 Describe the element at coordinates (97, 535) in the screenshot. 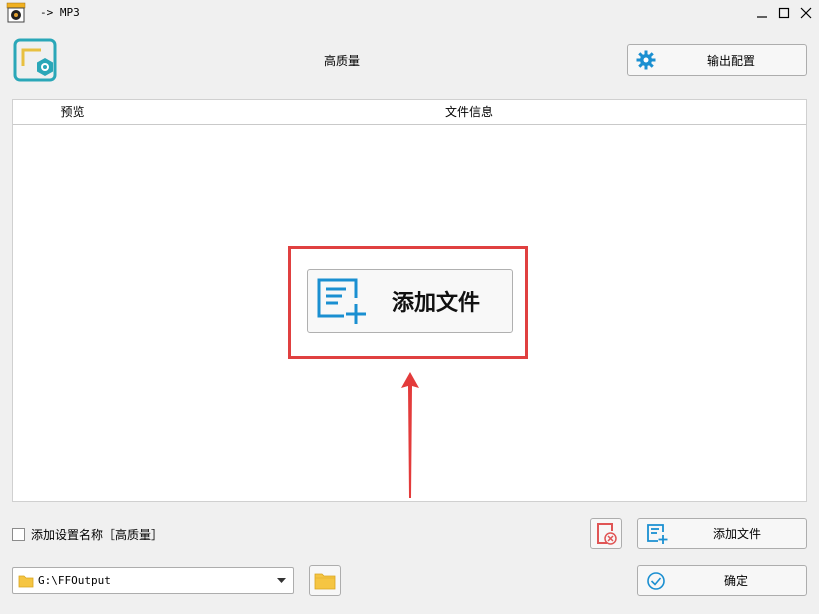

I see `add-preset-name-label: 添加设置名称［高质量］` at that location.